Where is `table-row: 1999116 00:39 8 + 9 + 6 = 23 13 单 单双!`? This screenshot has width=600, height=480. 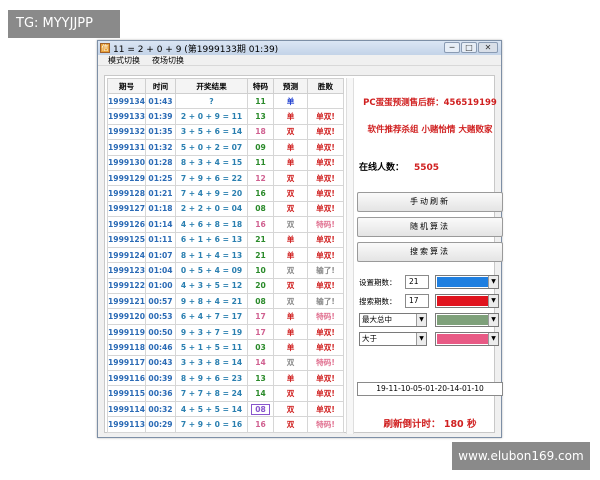
table-row: 1999116 00:39 8 + 9 + 6 = 23 13 单 单双! is located at coordinates (225, 378).